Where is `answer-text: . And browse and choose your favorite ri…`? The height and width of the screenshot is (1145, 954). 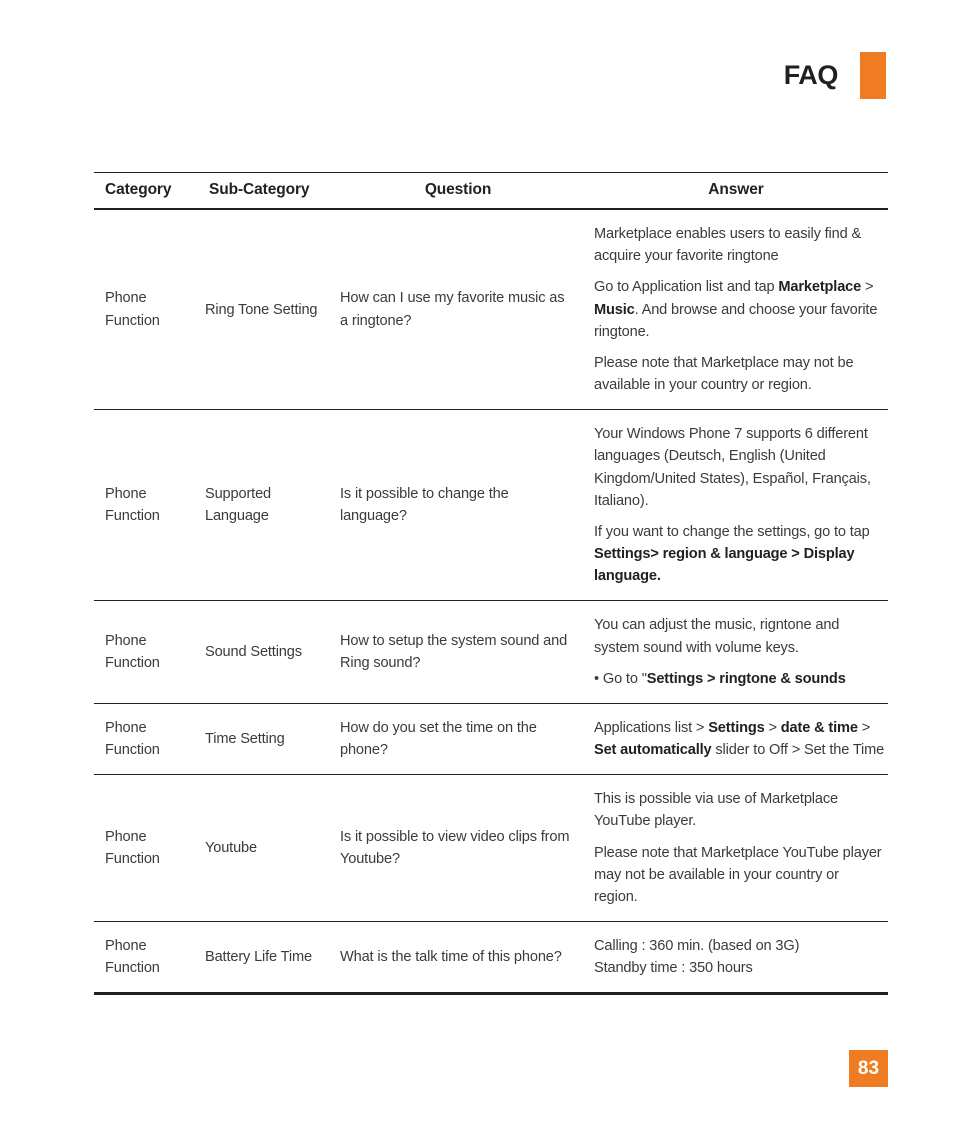
answer-text: . And browse and choose your favorite ri… is located at coordinates (736, 320).